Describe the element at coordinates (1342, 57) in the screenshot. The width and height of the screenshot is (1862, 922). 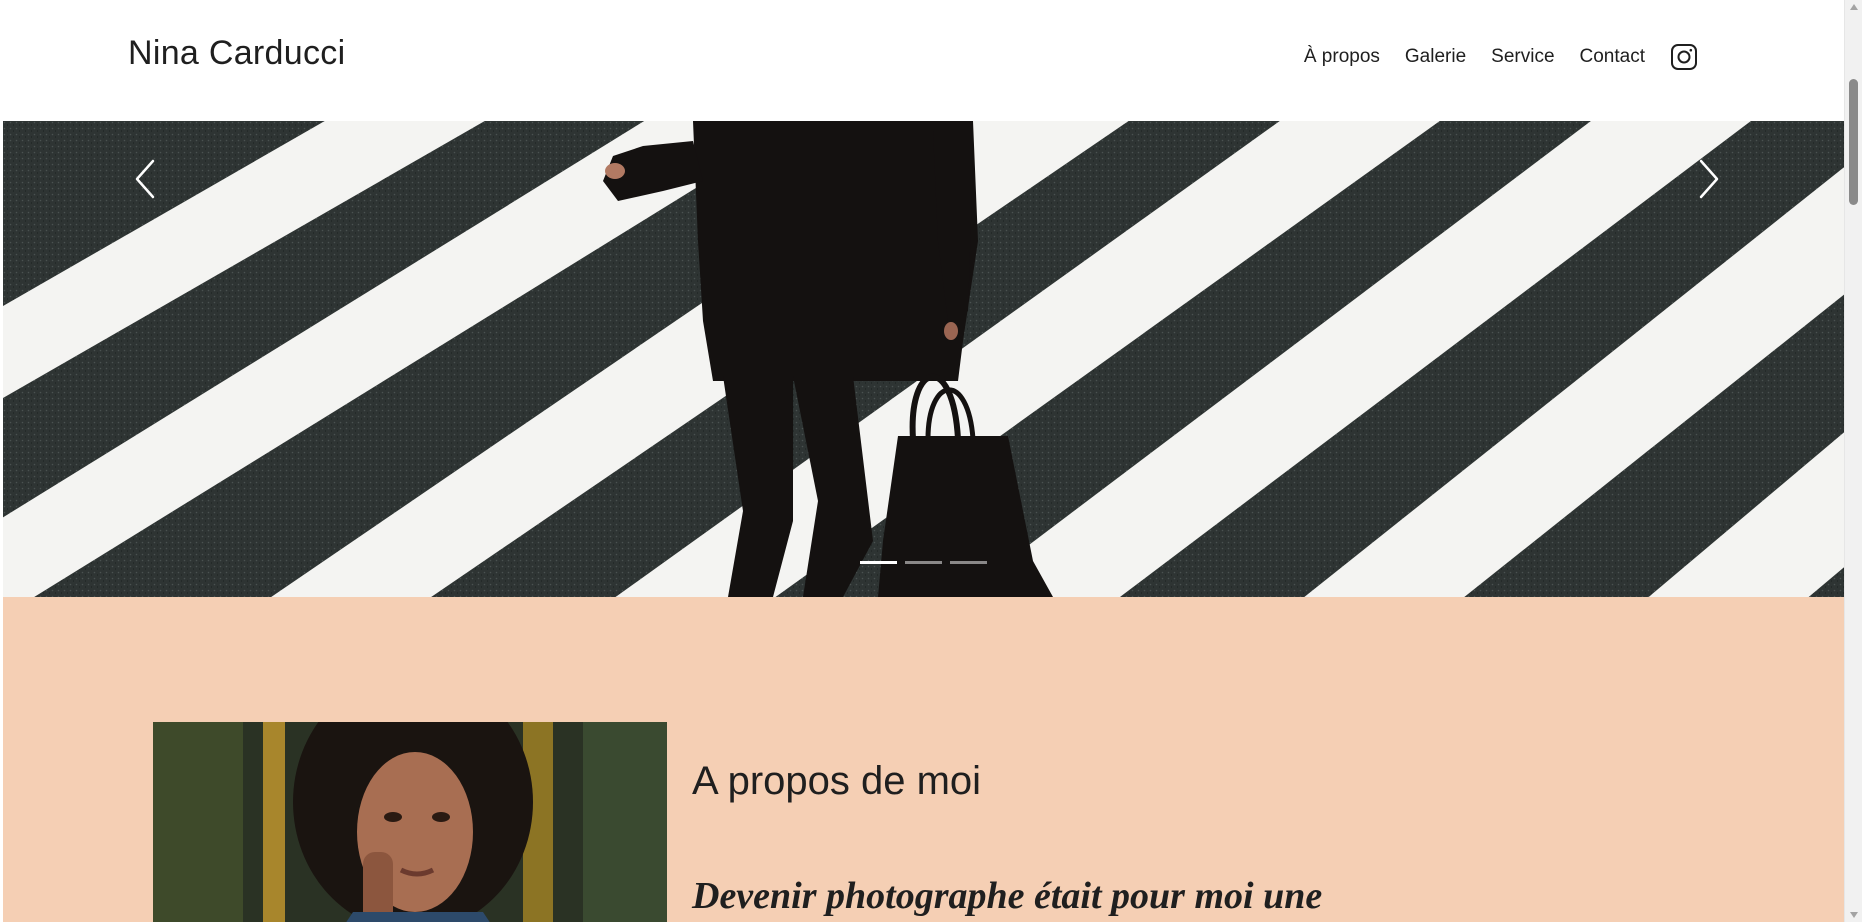
I see `nav-link-a-propos: À propos` at that location.